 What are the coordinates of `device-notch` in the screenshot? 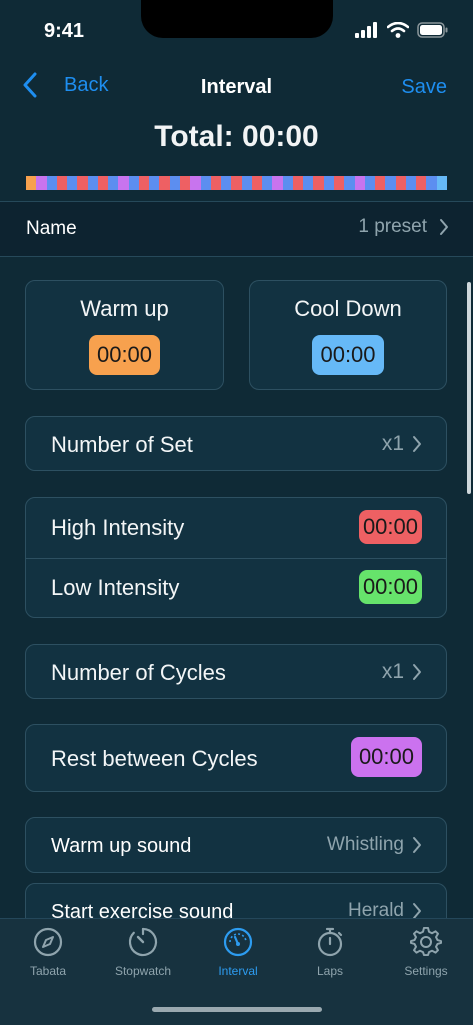 It's located at (237, 19).